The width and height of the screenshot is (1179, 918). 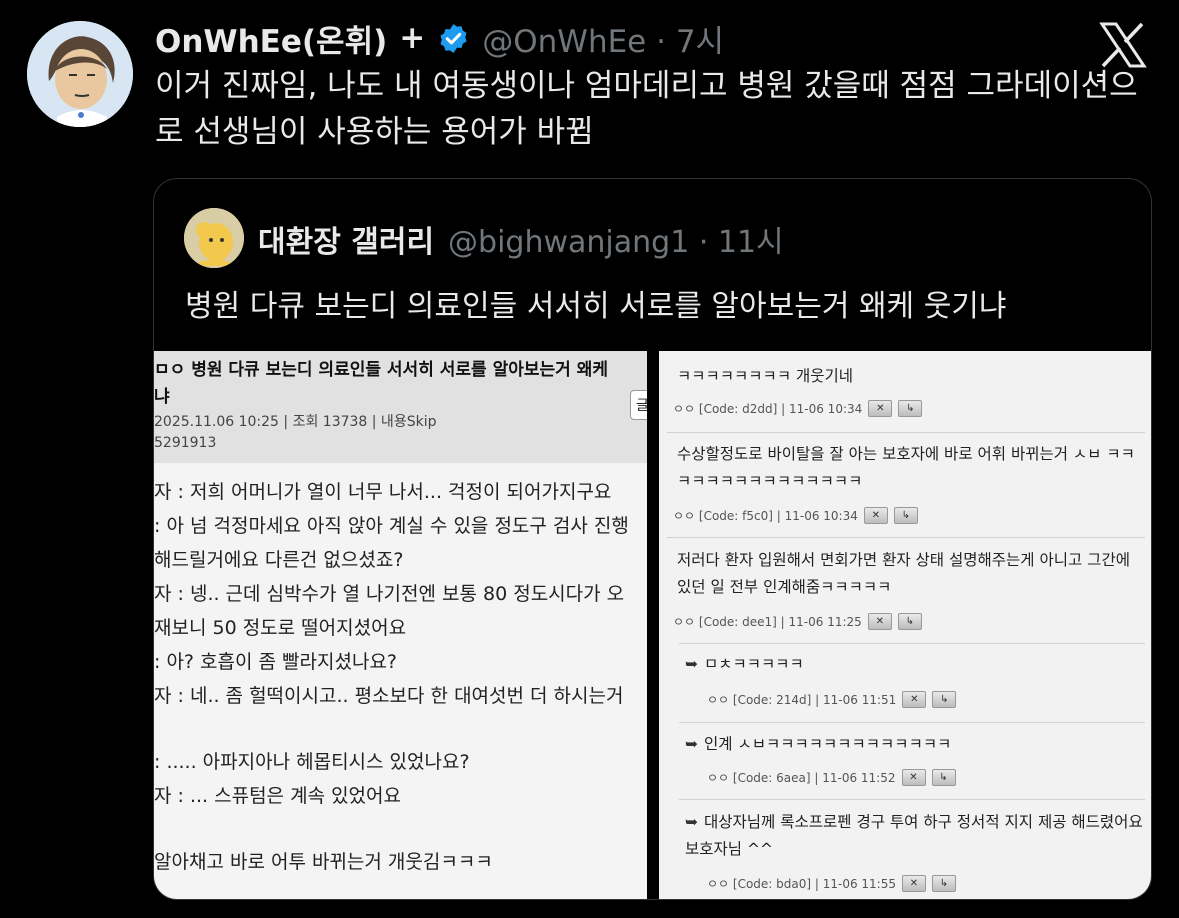 I want to click on dialog-line: 자 : ... 스퓨텀은 계속 있었어요, so click(x=277, y=796).